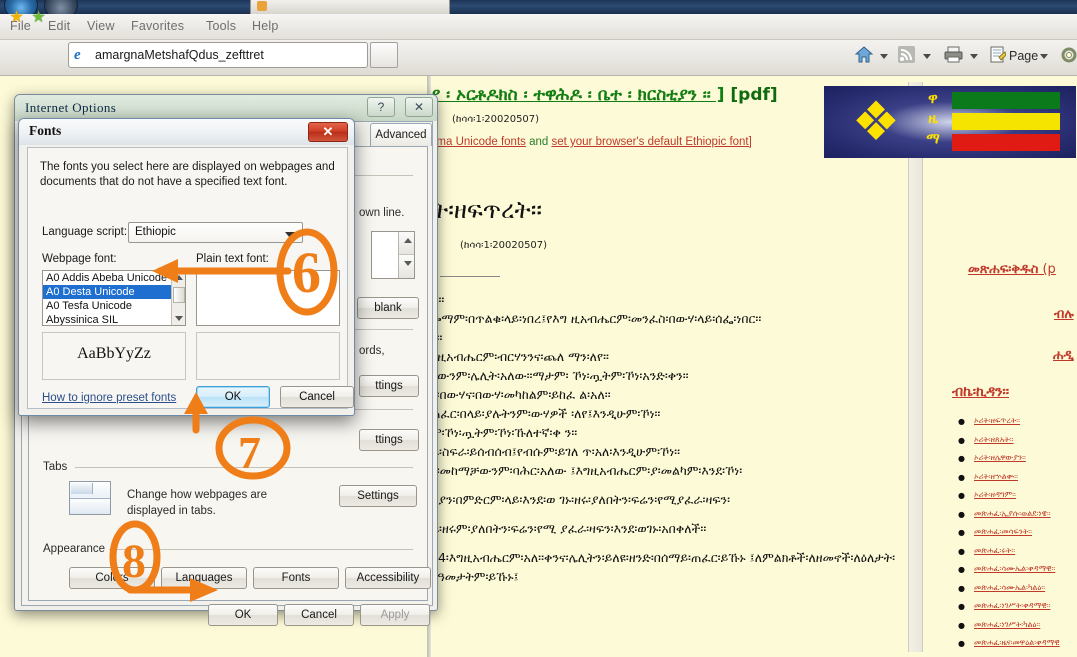 This screenshot has width=1077, height=657. I want to click on annotation-number-8: 8, so click(134, 561).